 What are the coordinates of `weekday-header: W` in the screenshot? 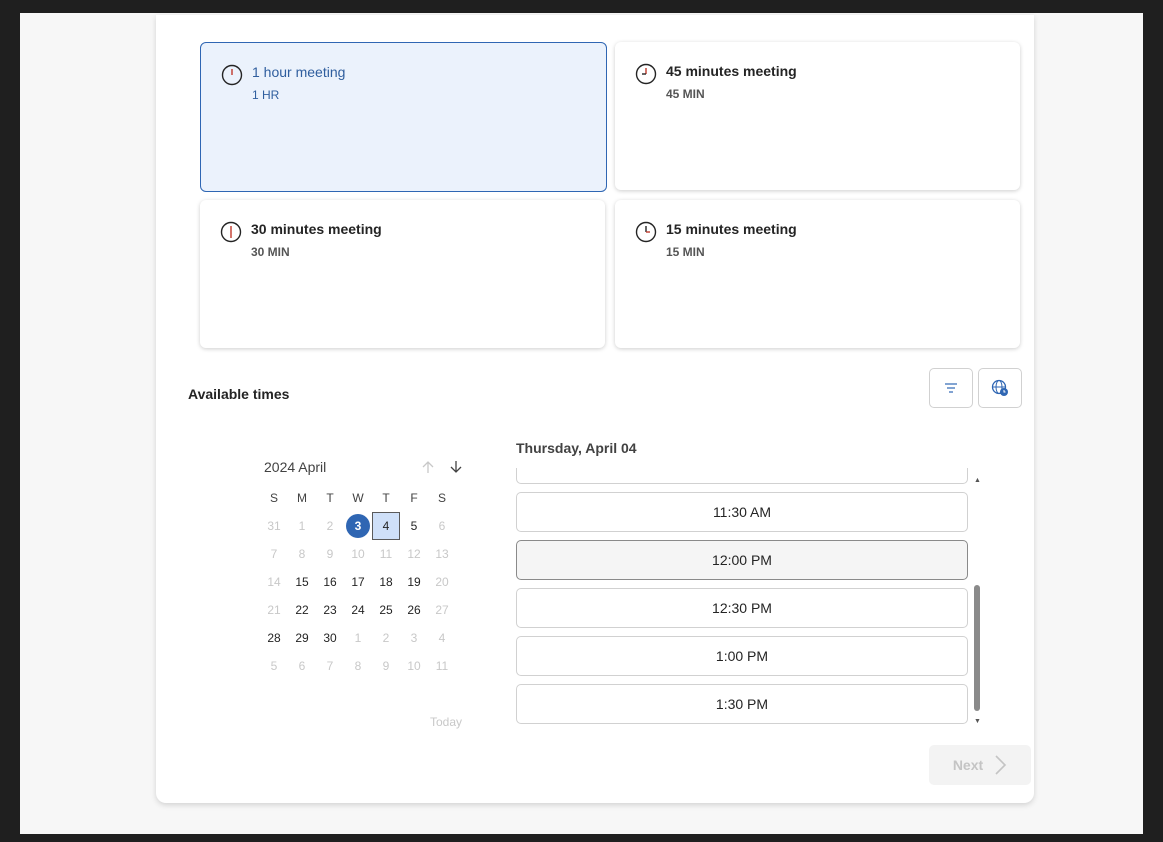 It's located at (358, 498).